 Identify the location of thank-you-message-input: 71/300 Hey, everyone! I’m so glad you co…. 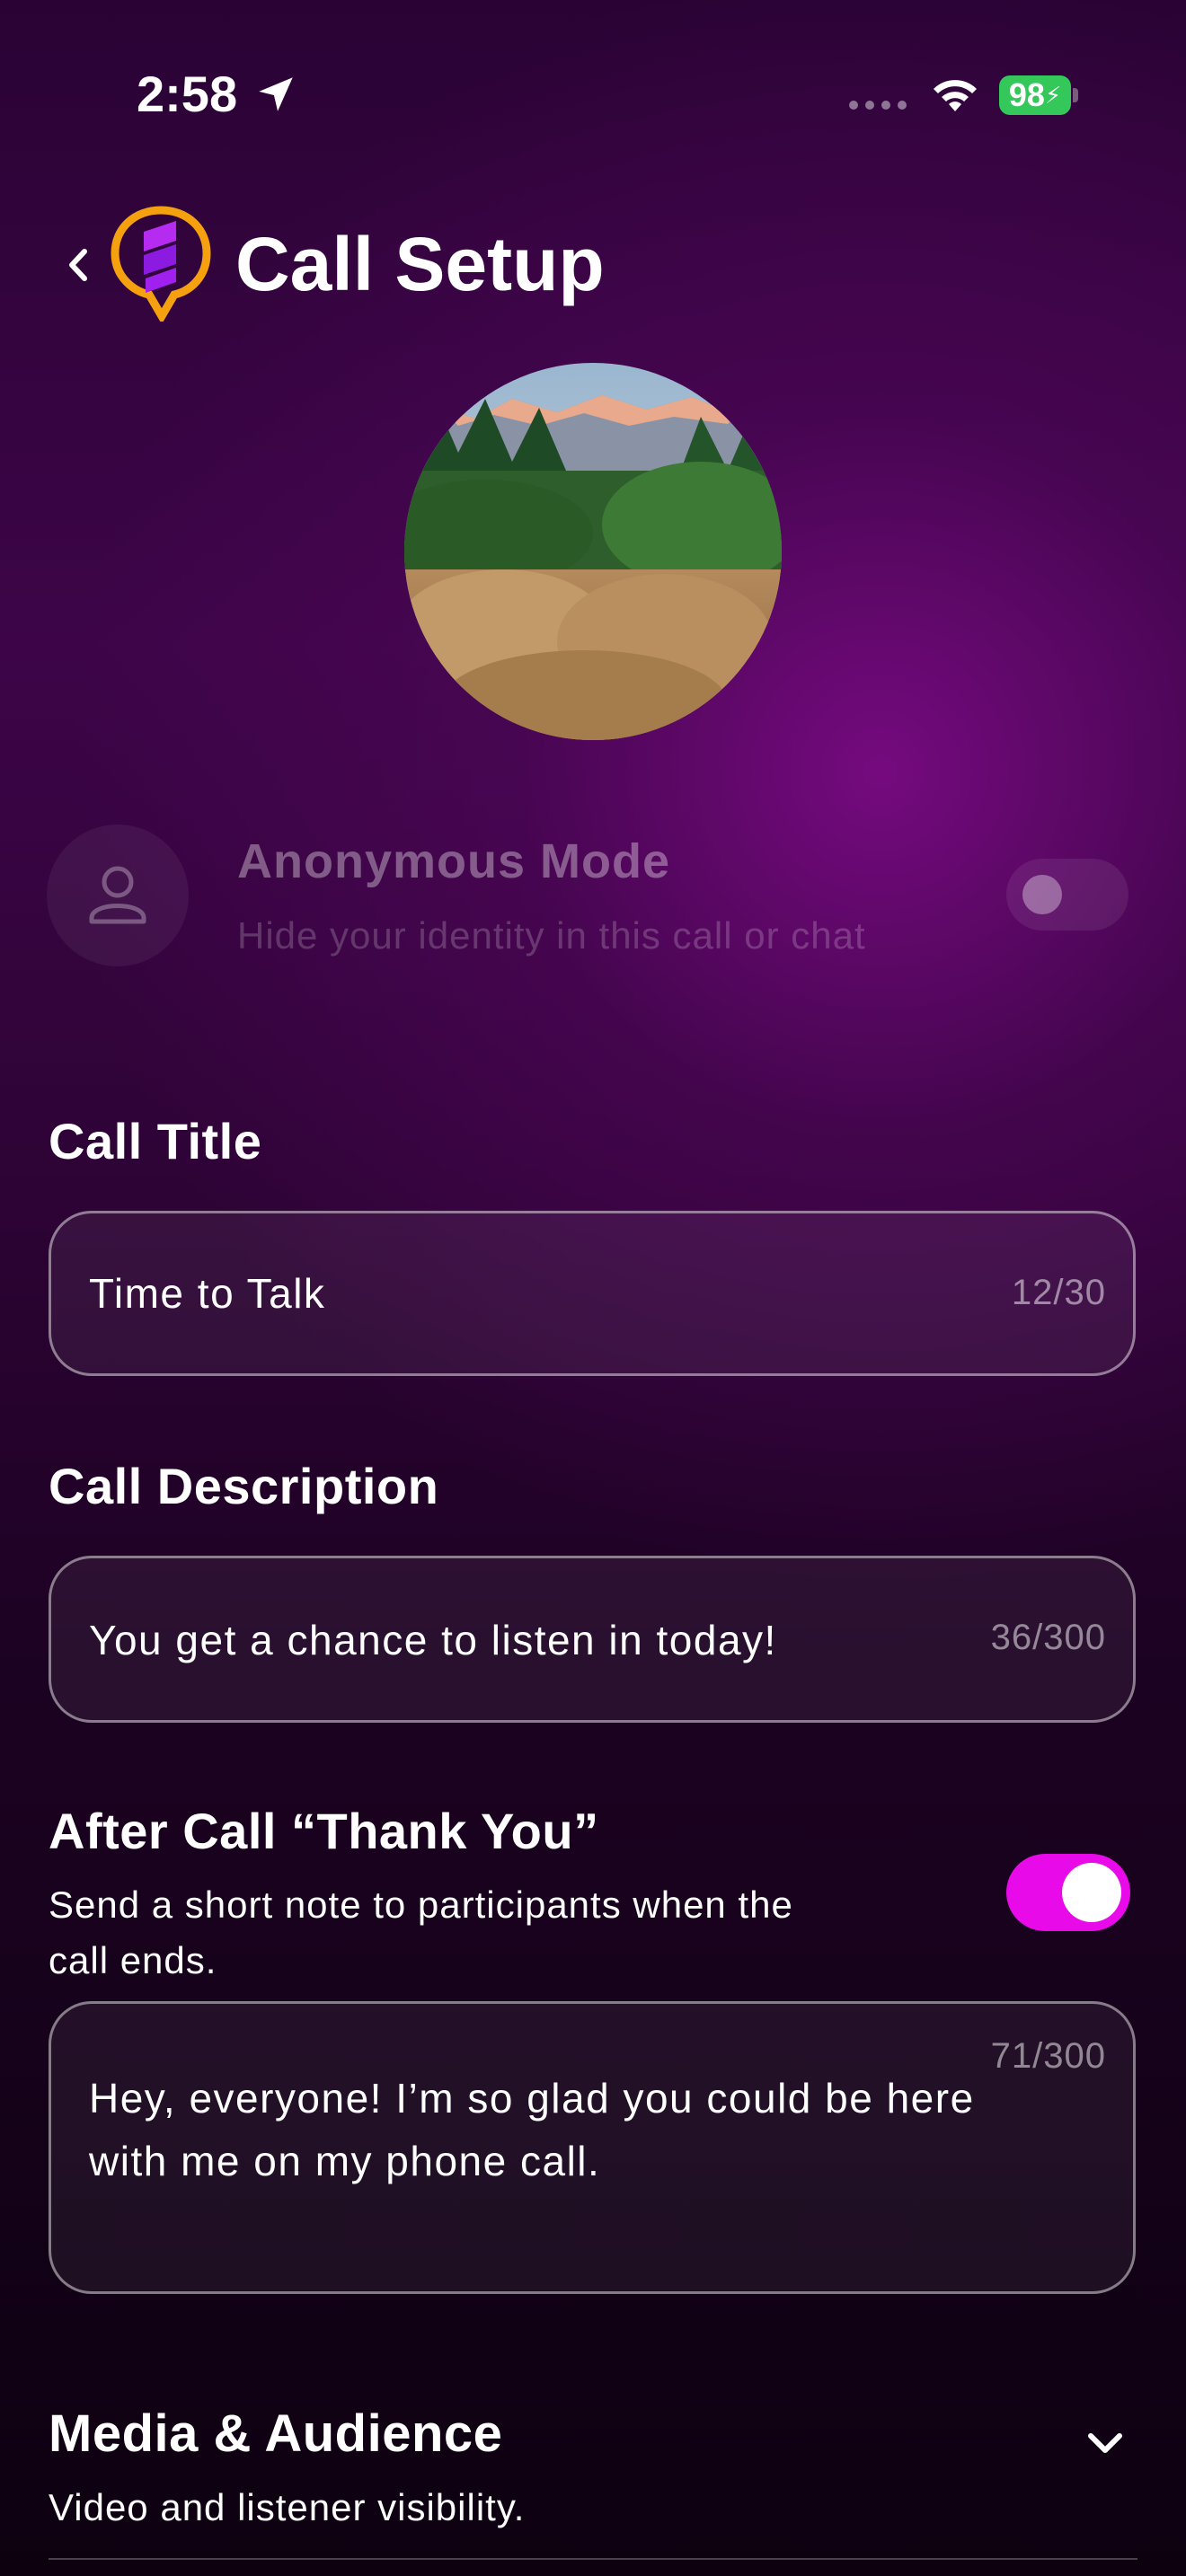
(592, 2147).